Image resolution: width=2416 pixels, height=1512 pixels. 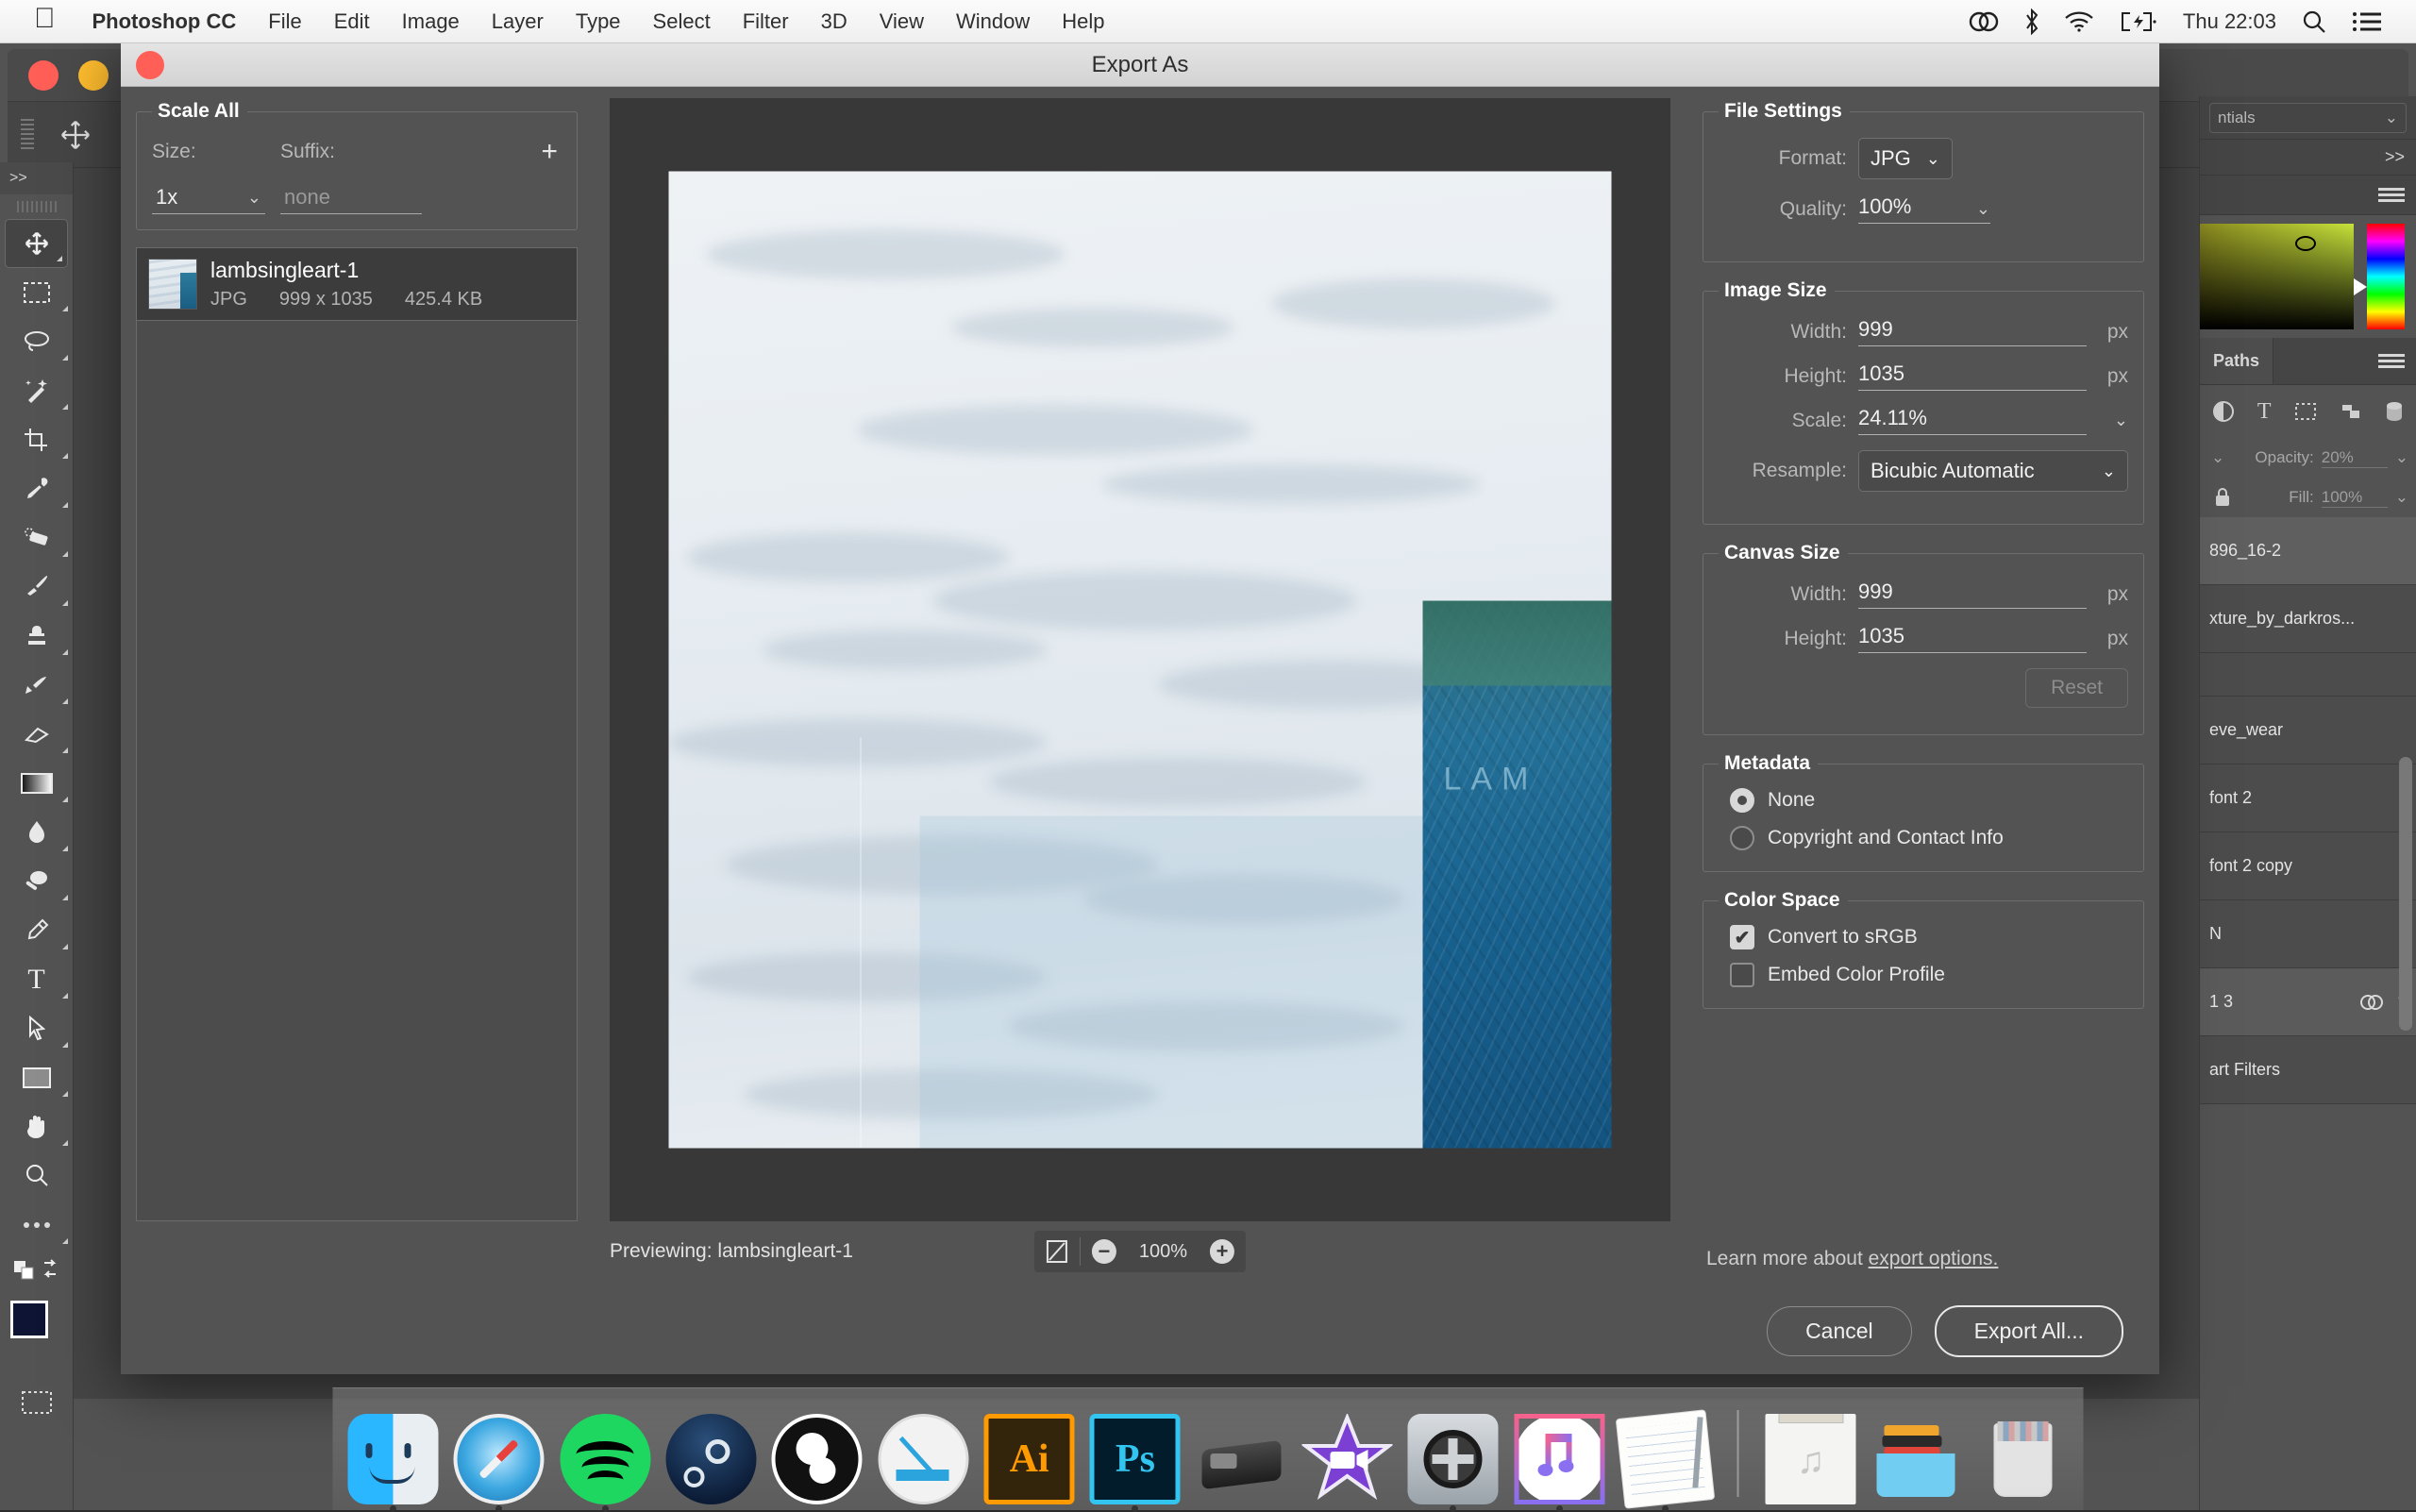 I want to click on layer-fill-control: Fill: 100% ⌄, so click(x=2308, y=498).